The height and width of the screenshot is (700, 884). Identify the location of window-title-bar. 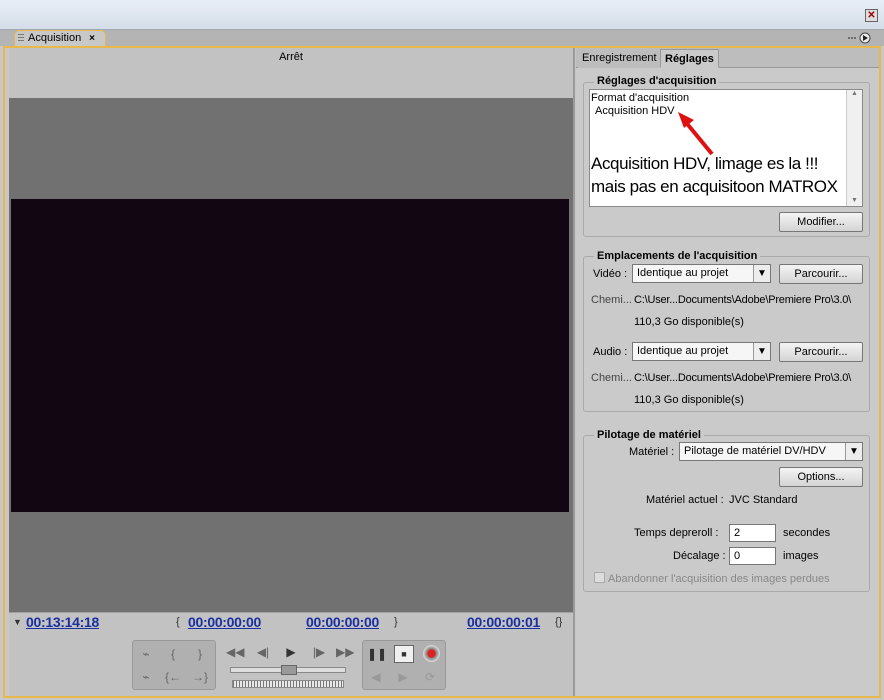
(442, 15).